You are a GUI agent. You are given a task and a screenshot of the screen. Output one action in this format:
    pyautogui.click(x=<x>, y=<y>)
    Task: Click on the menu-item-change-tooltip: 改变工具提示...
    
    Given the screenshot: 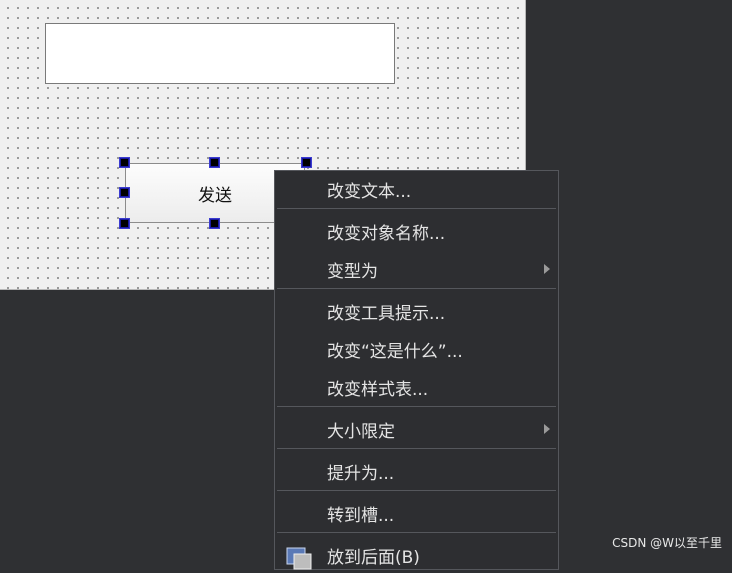 What is the action you would take?
    pyautogui.click(x=416, y=311)
    